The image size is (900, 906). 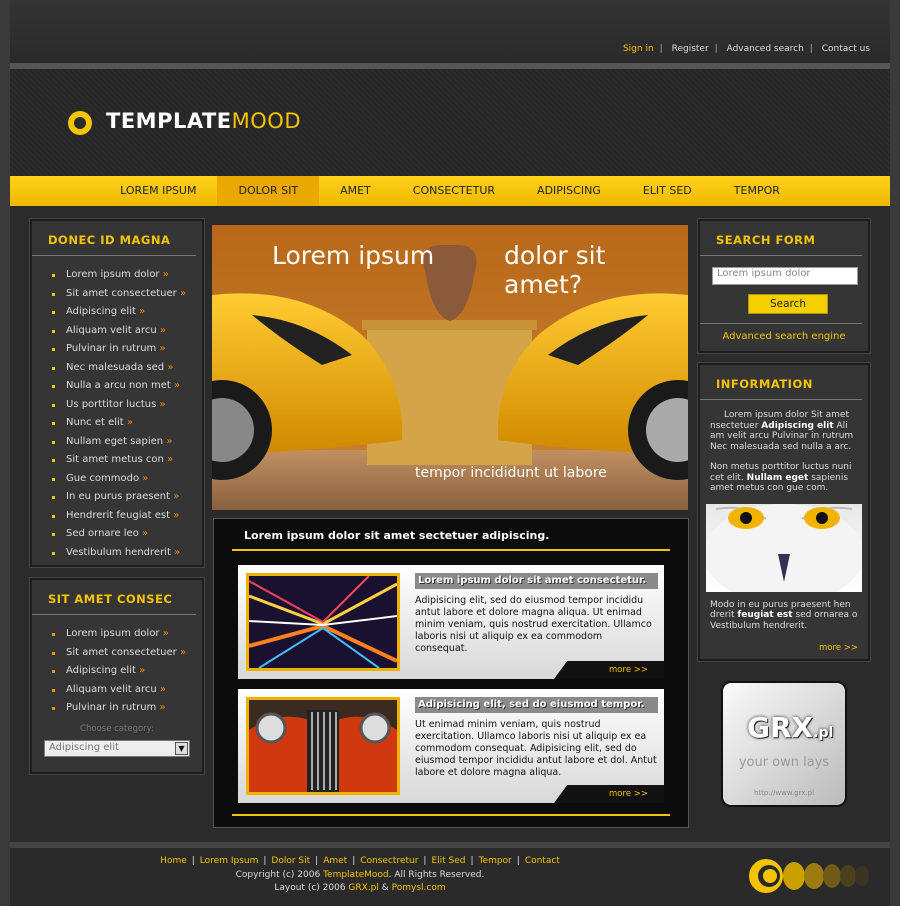 What do you see at coordinates (448, 861) in the screenshot?
I see `footer-link-elit-sed: Elit Sed` at bounding box center [448, 861].